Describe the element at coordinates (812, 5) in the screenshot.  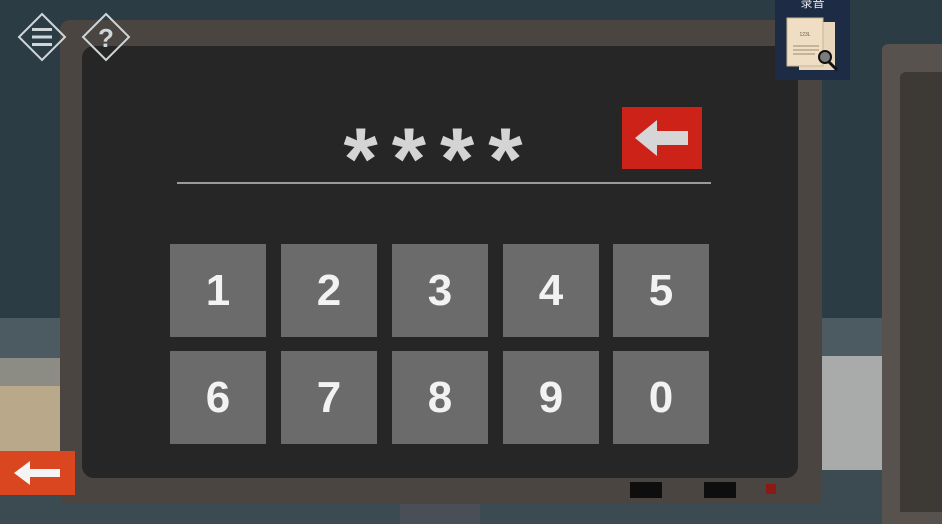
I see `inventory-label: 录音` at that location.